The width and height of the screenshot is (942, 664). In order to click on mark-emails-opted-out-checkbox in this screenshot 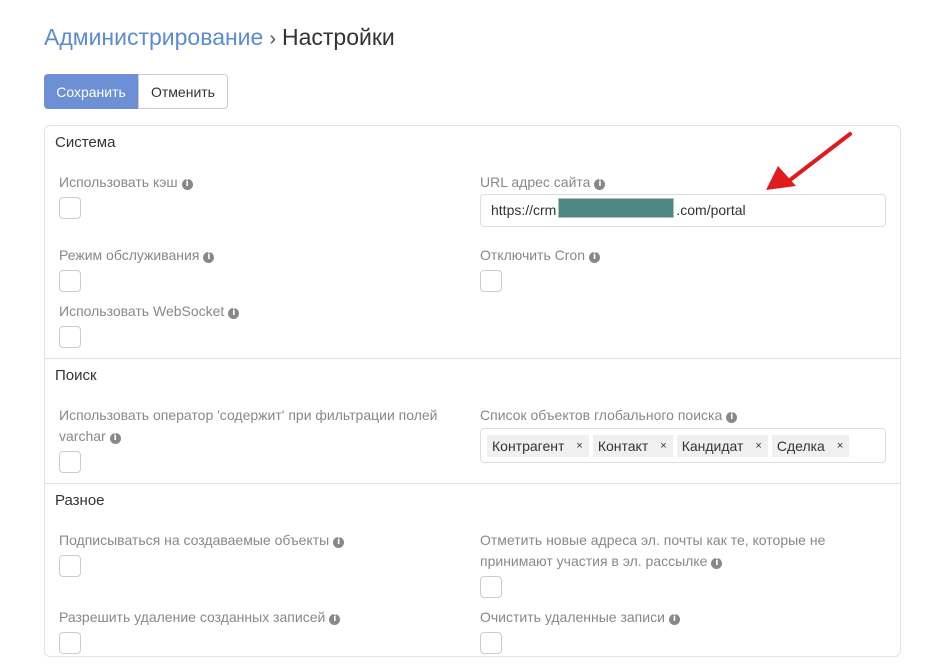, I will do `click(491, 587)`.